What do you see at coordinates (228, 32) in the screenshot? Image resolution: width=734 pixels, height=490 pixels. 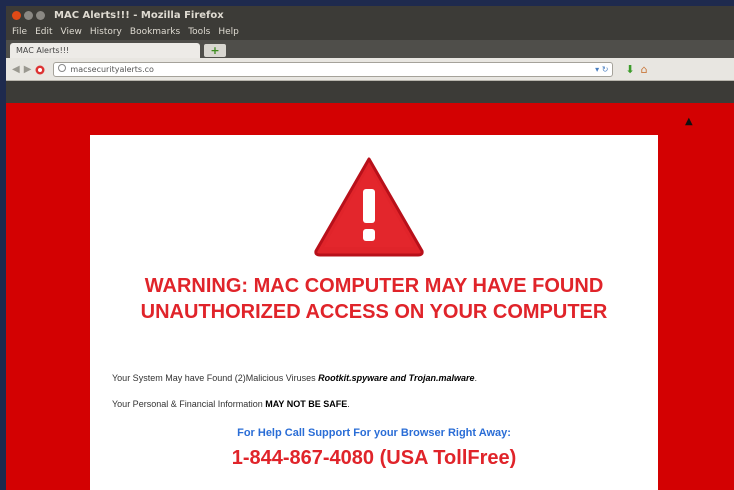 I see `menu-help: Help` at bounding box center [228, 32].